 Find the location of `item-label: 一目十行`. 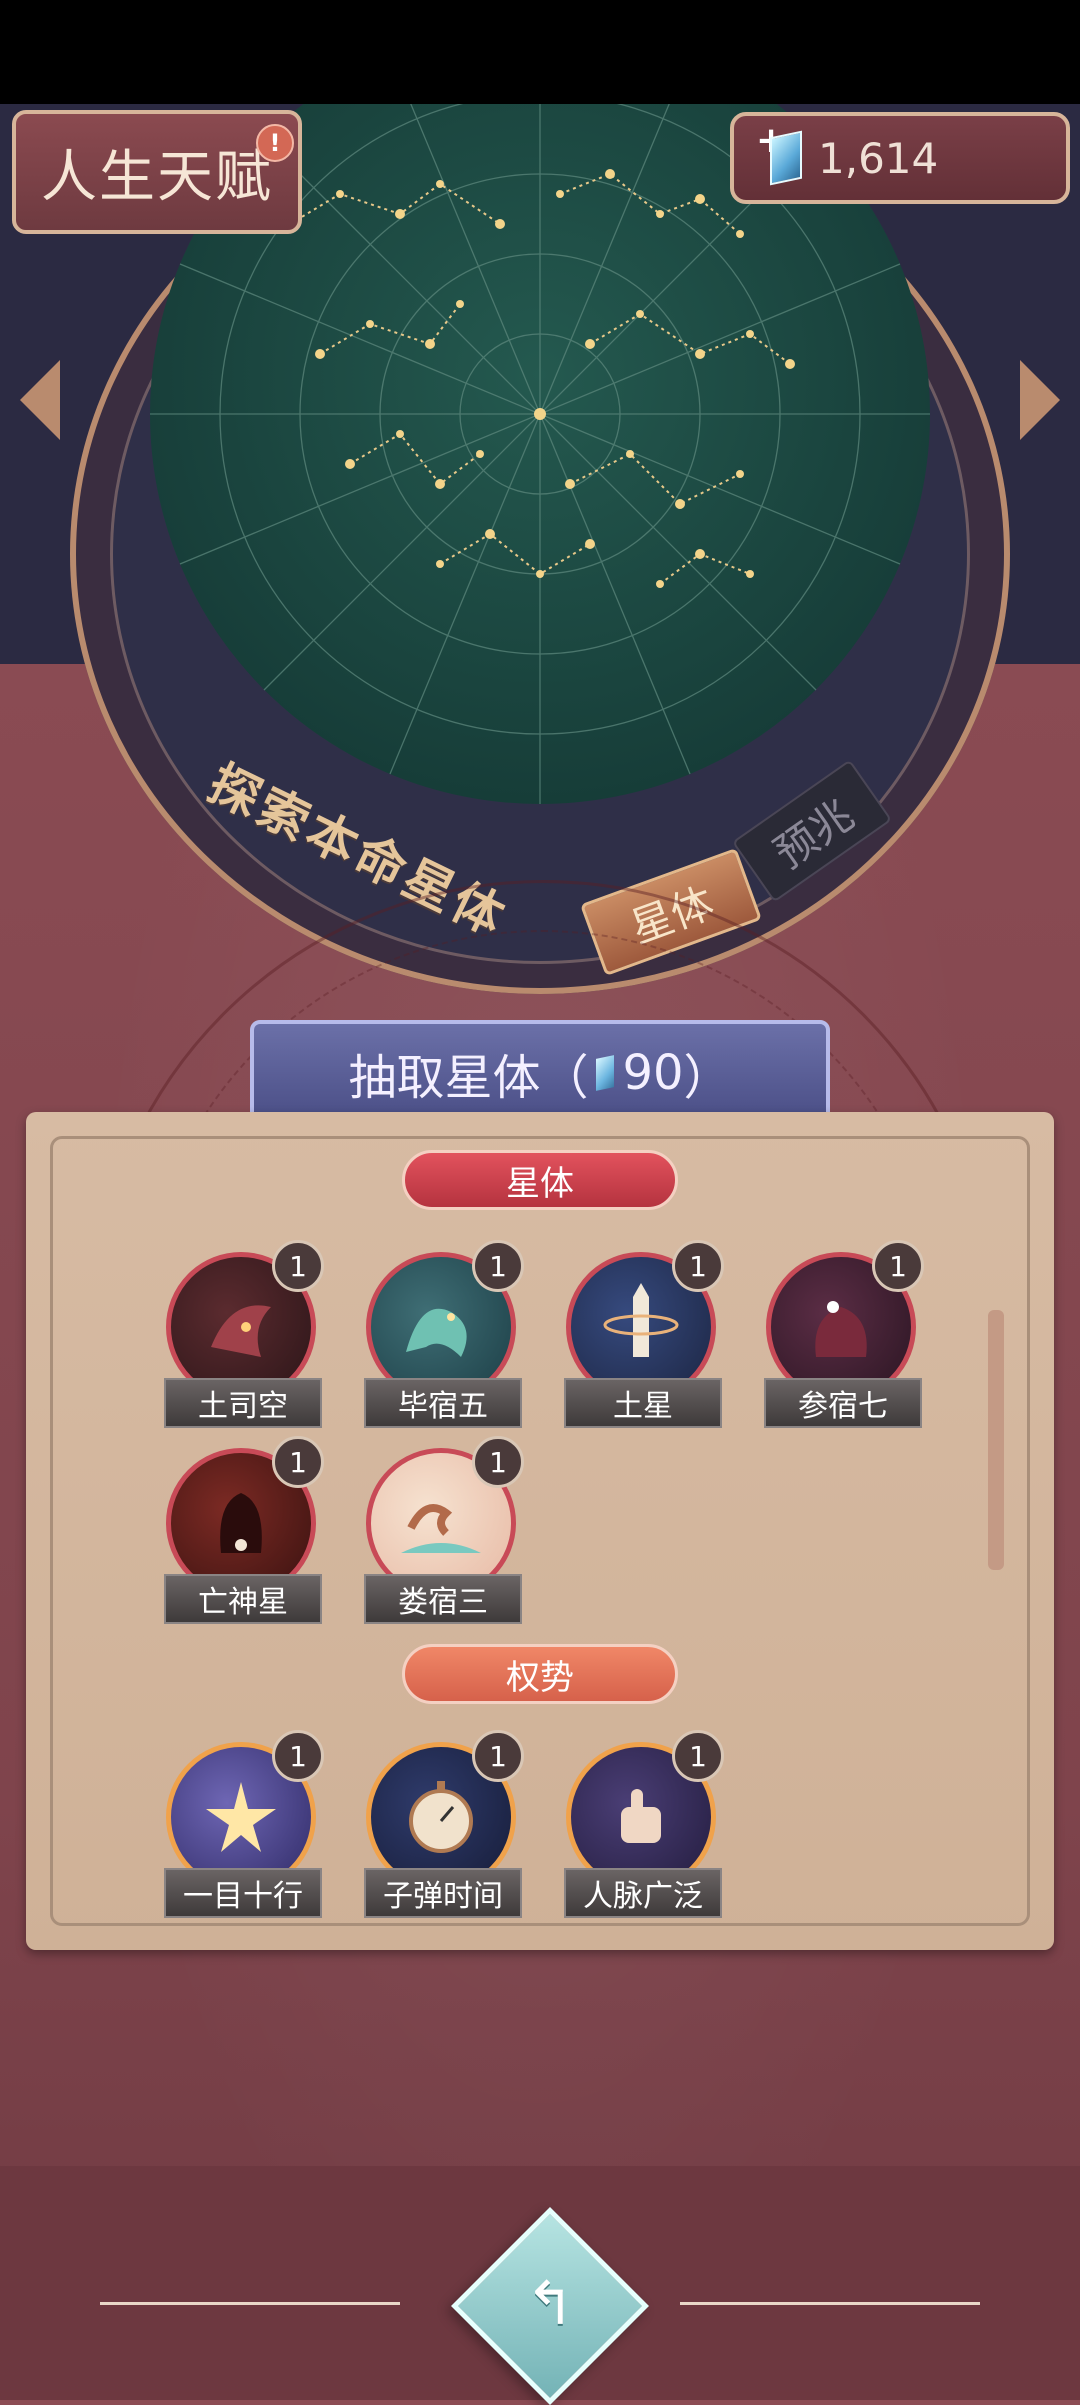

item-label: 一目十行 is located at coordinates (243, 1893).